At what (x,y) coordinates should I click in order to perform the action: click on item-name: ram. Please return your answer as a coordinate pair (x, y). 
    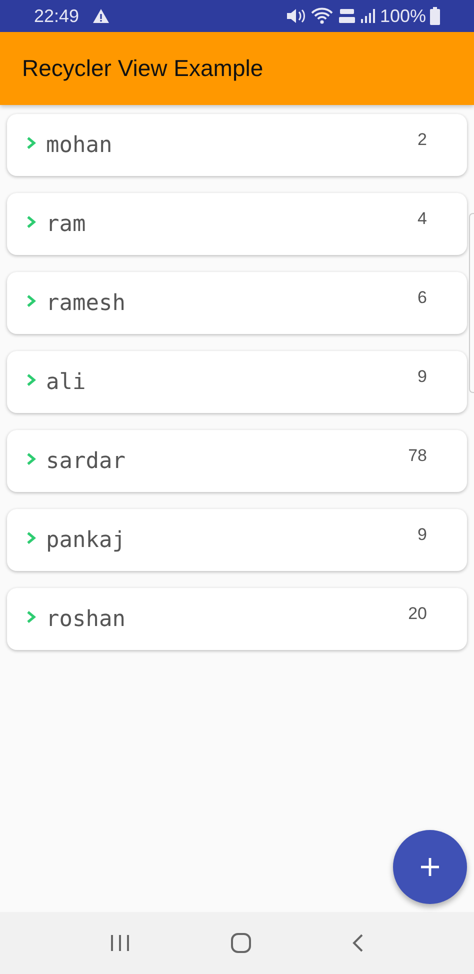
    Looking at the image, I should click on (66, 224).